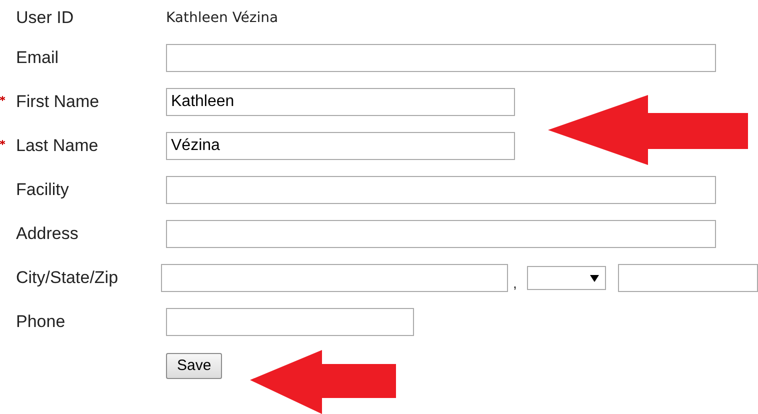  Describe the element at coordinates (47, 234) in the screenshot. I see `field-label: Address` at that location.